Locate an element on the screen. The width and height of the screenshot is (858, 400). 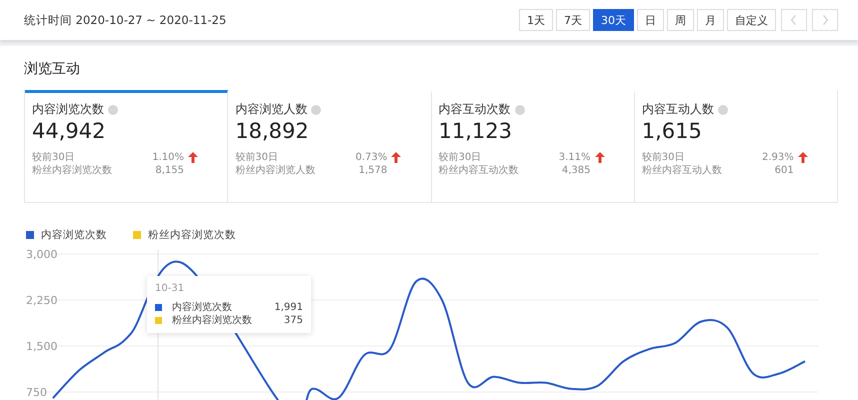
fans-value: 601 is located at coordinates (784, 170).